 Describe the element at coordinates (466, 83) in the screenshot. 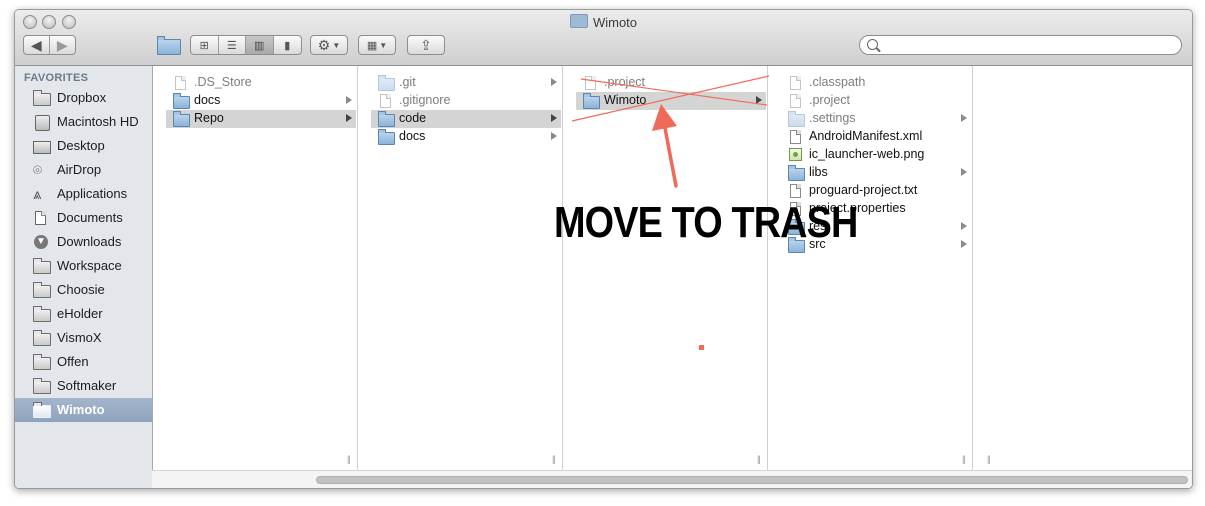

I see `list-item: .git` at that location.